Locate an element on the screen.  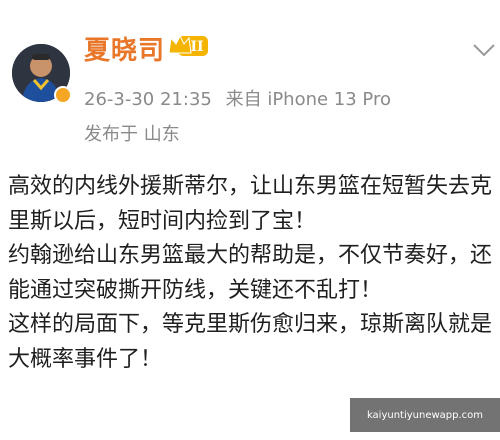
vip-level-text: II is located at coordinates (196, 47).